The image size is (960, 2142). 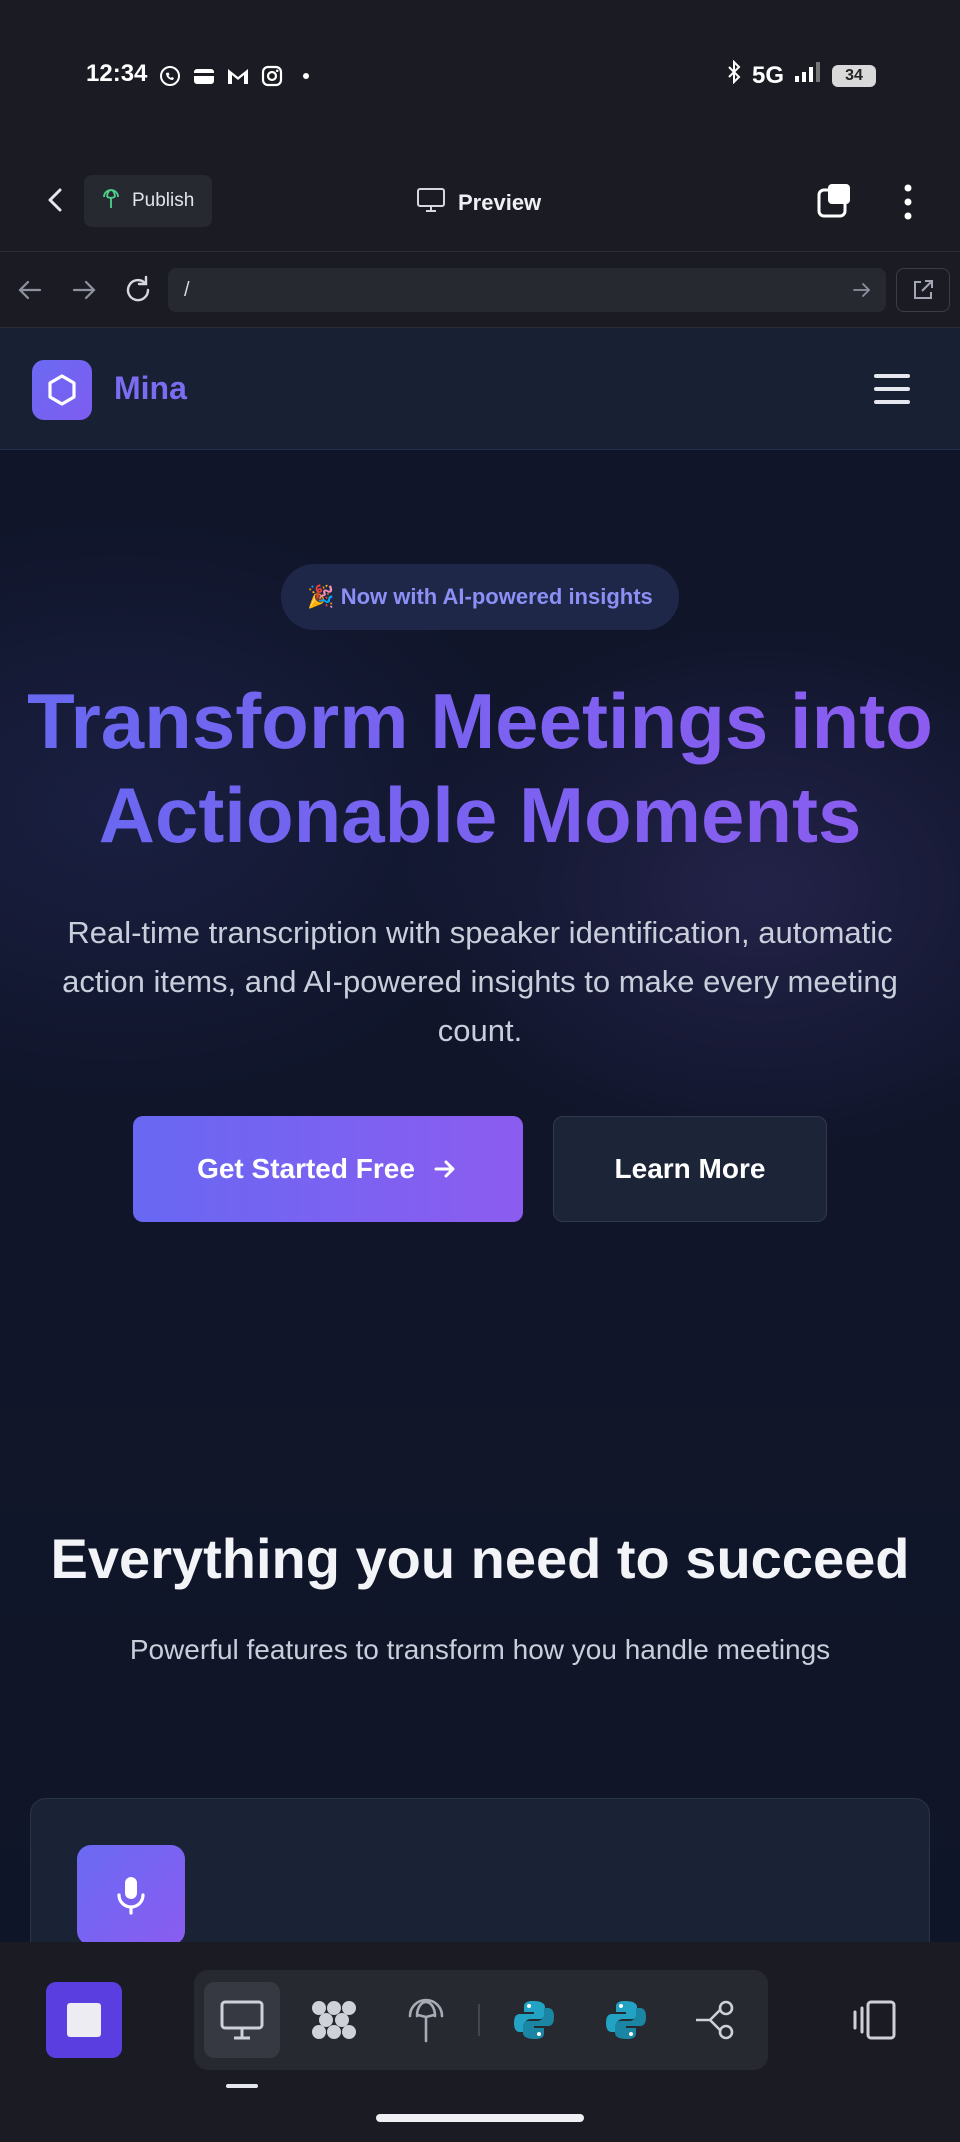 I want to click on hexagon-icon, so click(x=62, y=390).